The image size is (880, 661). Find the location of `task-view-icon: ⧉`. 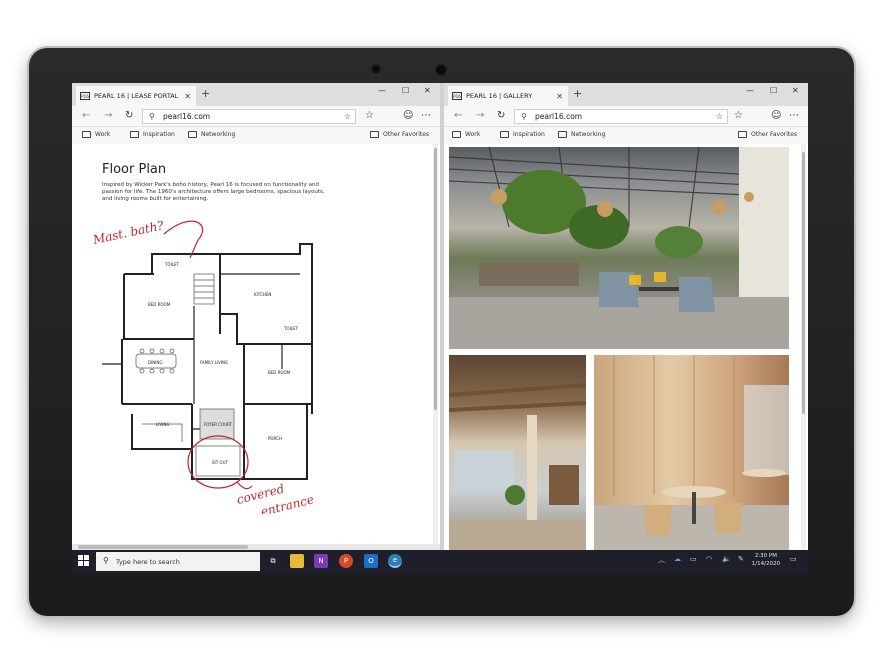

task-view-icon: ⧉ is located at coordinates (273, 561).